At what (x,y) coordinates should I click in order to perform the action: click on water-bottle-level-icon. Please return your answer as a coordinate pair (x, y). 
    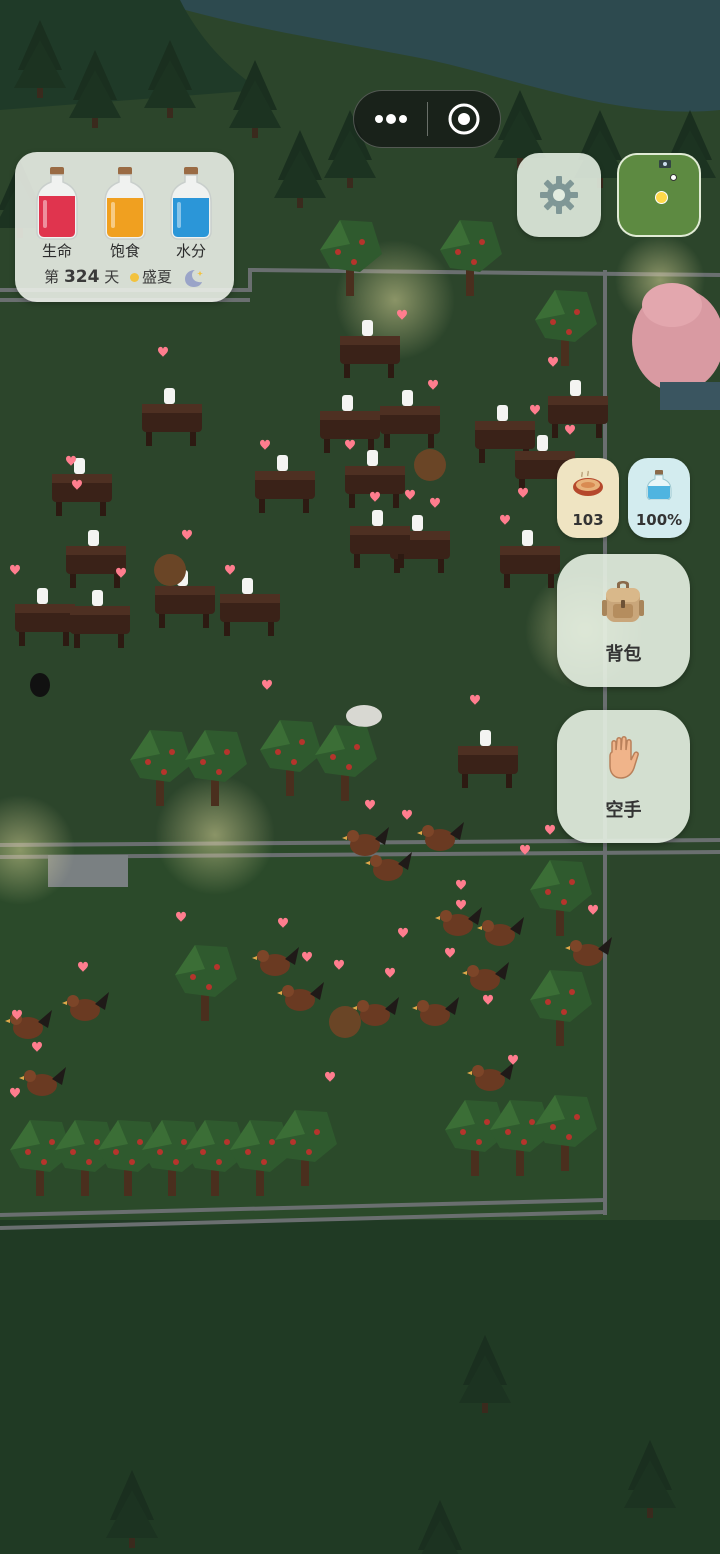
    Looking at the image, I should click on (191, 203).